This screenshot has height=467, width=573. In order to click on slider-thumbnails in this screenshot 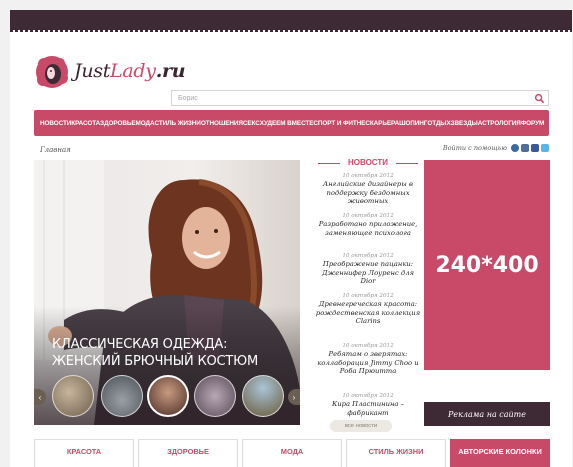, I will do `click(167, 398)`.